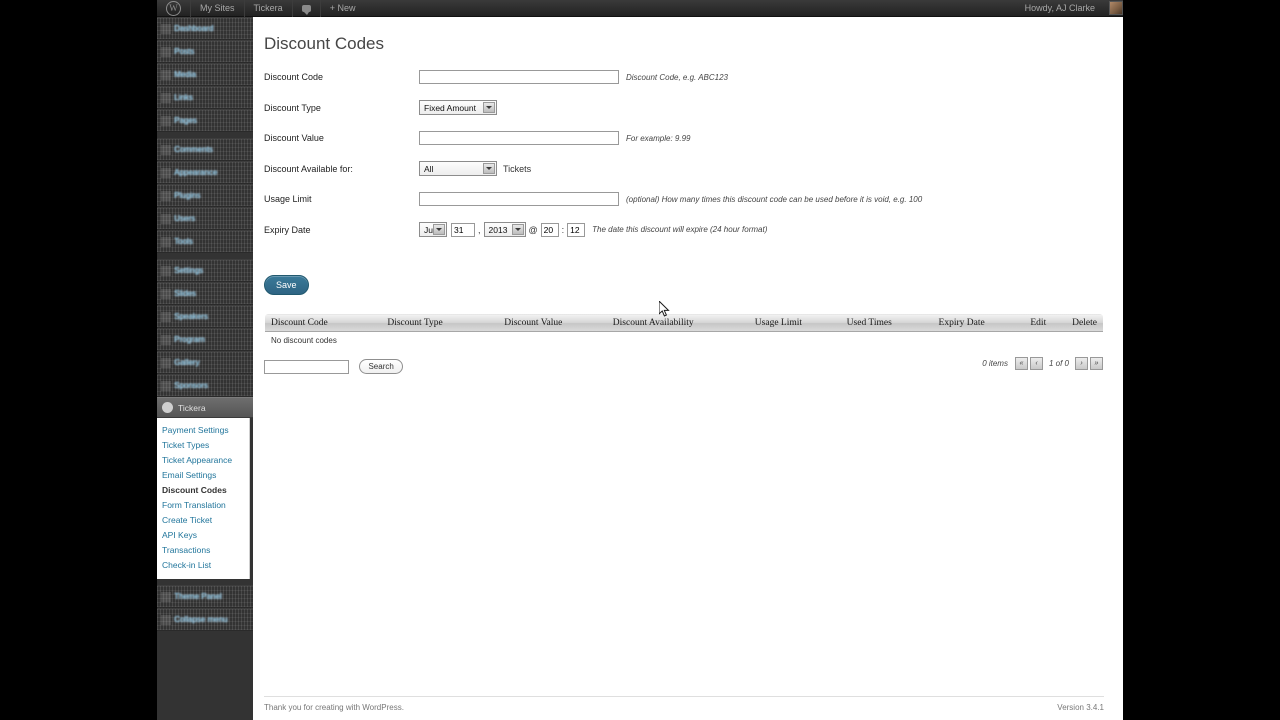  Describe the element at coordinates (205, 407) in the screenshot. I see `sidebar-item-tickera: Tickera` at that location.